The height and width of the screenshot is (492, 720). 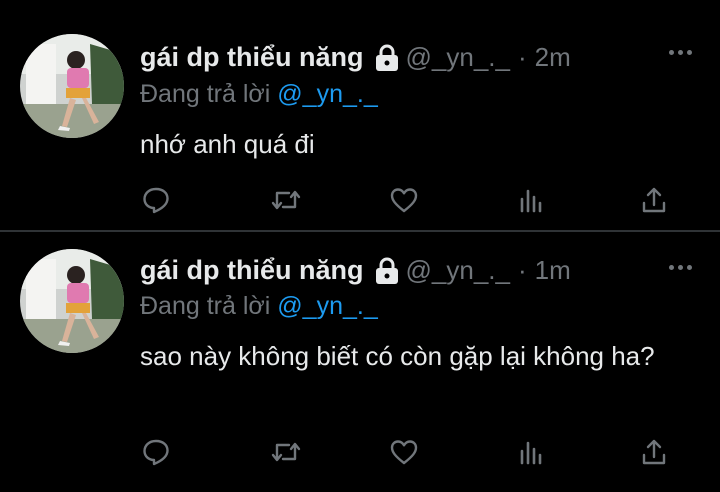 I want to click on tweet-text: nhớ anh quá đi, so click(x=227, y=144).